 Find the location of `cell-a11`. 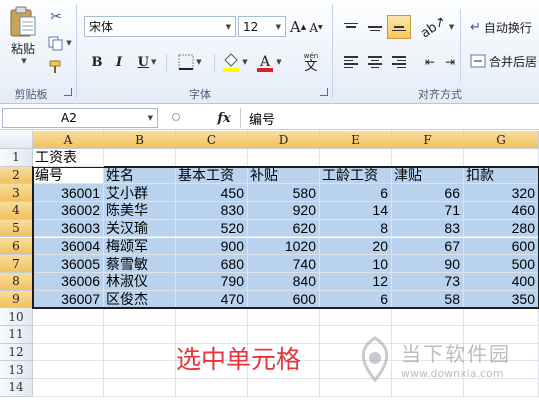

cell-a11 is located at coordinates (68, 335).